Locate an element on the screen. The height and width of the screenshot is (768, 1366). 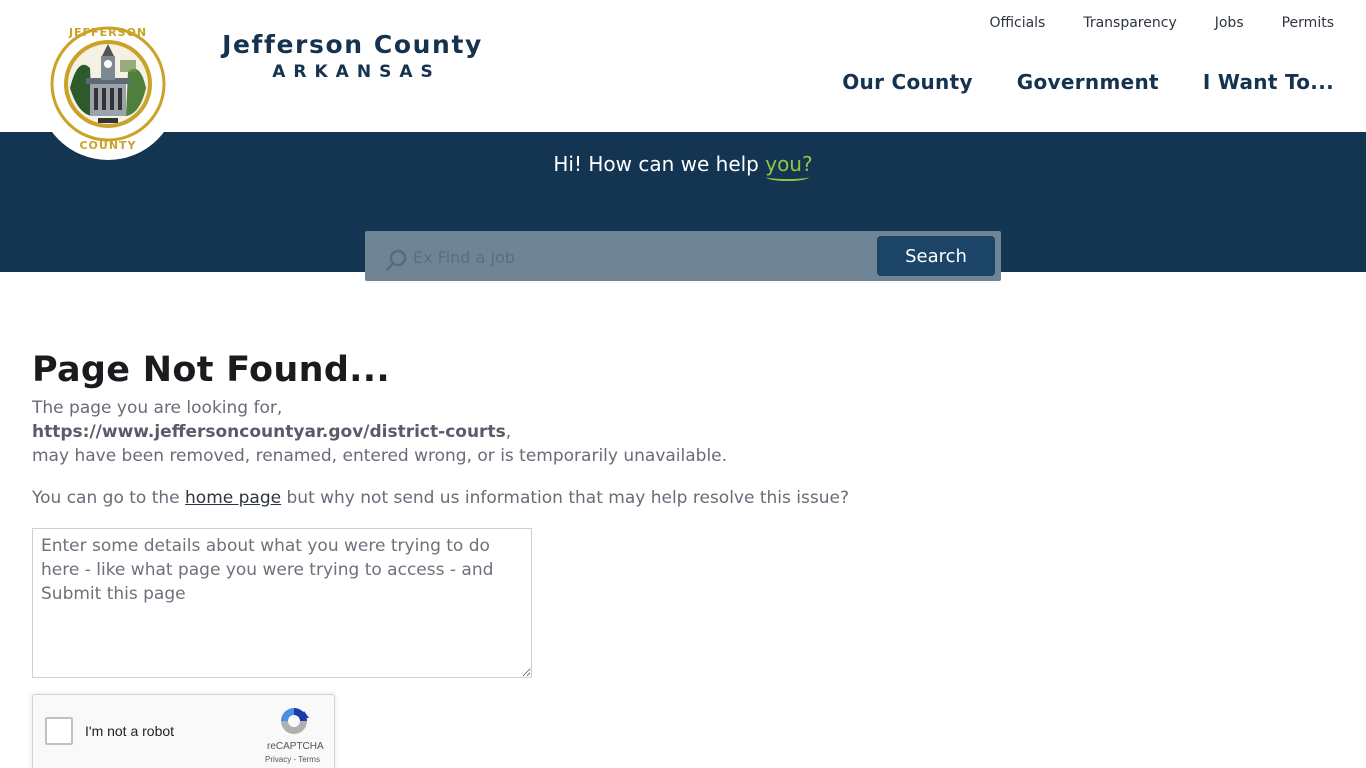
brand-name: Jefferson County is located at coordinates (352, 44).